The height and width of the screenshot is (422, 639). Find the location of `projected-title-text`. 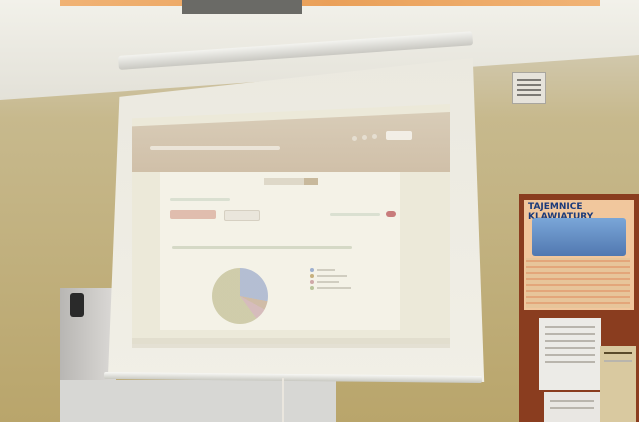

projected-title-text is located at coordinates (215, 148).